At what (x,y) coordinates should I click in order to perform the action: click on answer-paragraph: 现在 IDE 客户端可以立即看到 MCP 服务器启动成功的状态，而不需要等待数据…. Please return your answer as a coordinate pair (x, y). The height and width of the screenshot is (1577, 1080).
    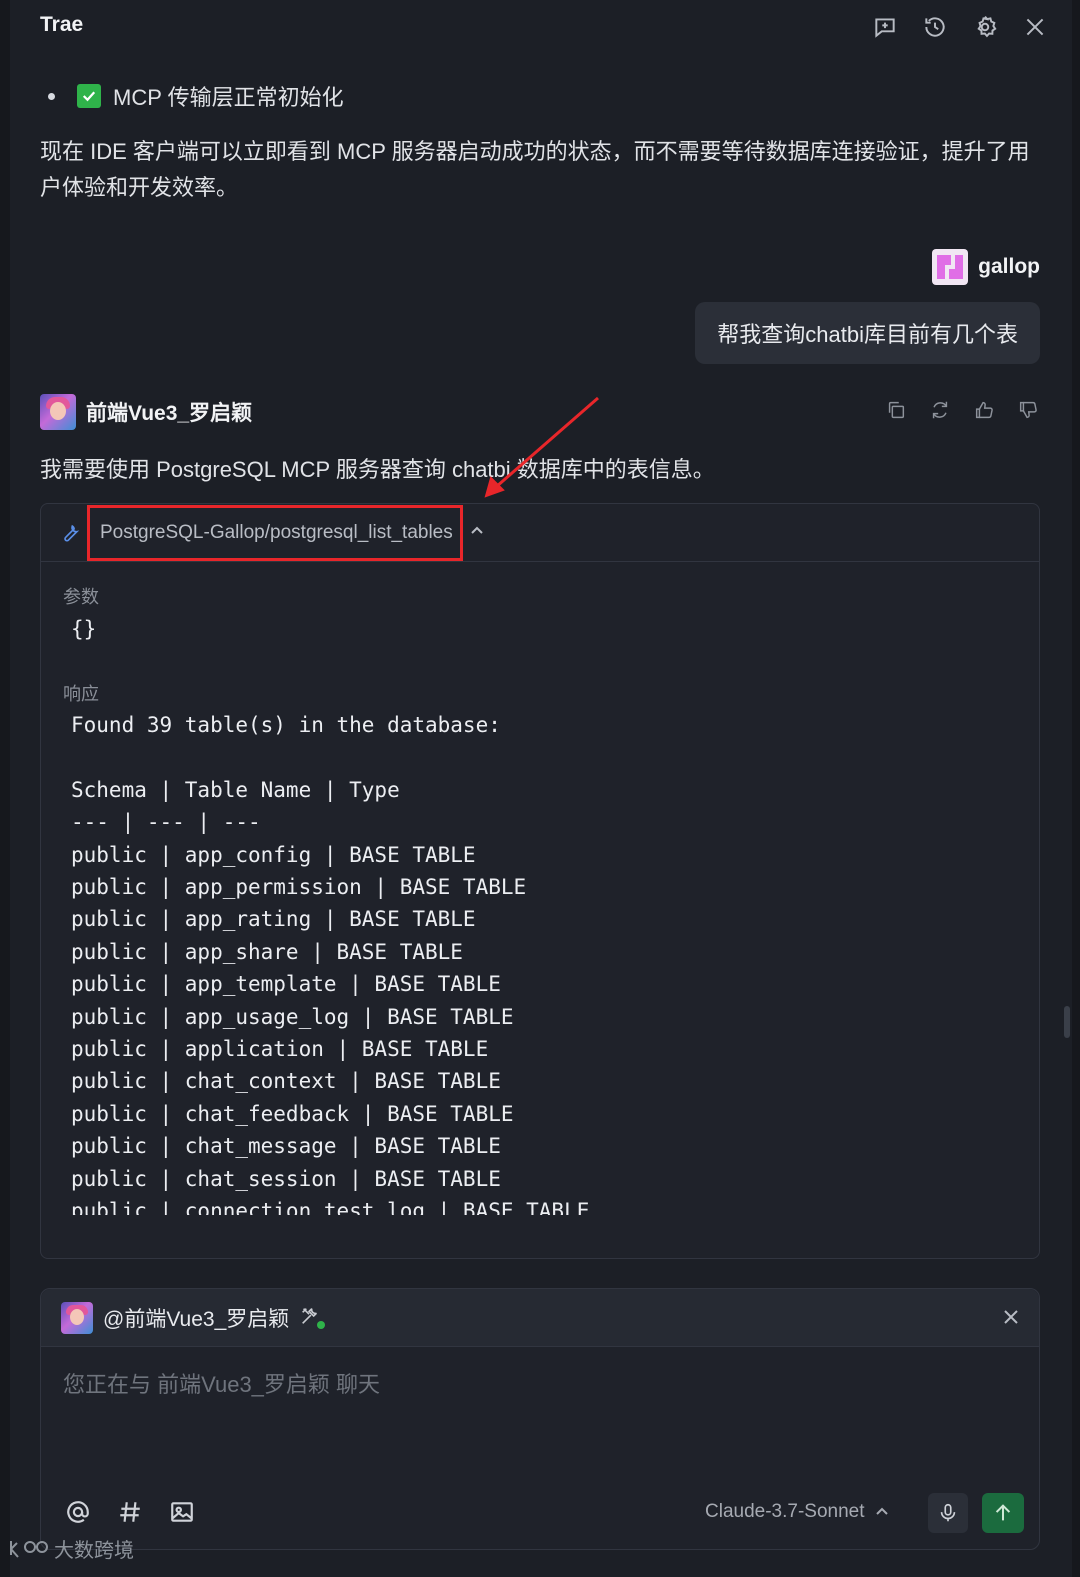
    Looking at the image, I should click on (535, 169).